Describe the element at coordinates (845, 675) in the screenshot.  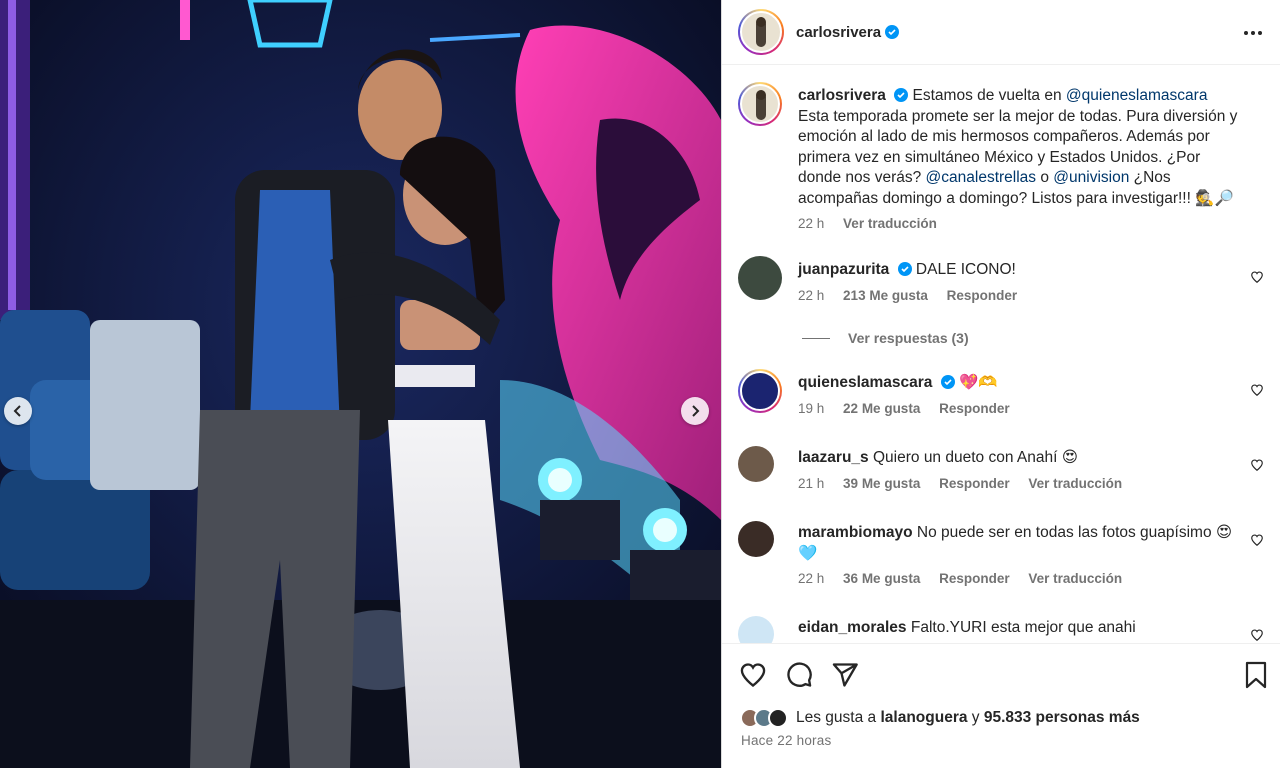
I see `share-icon` at that location.